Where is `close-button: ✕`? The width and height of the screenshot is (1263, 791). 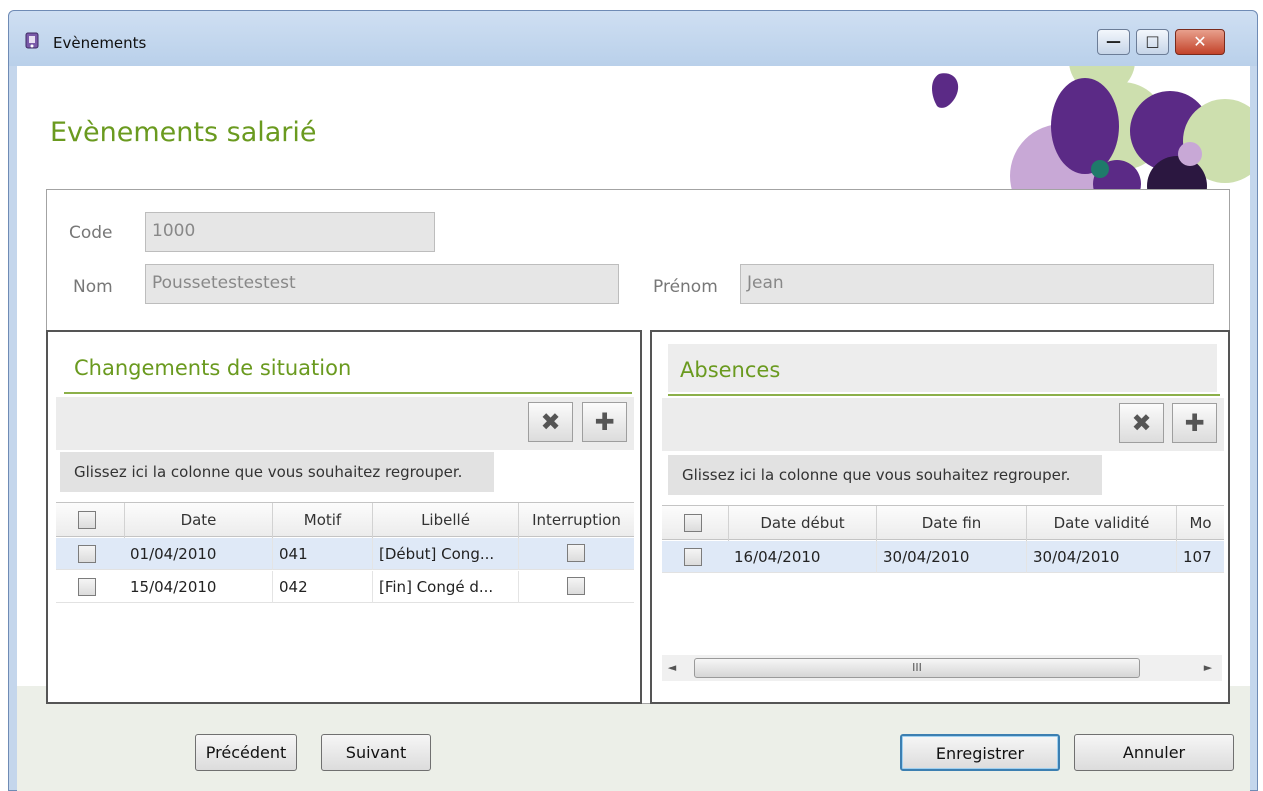 close-button: ✕ is located at coordinates (1200, 42).